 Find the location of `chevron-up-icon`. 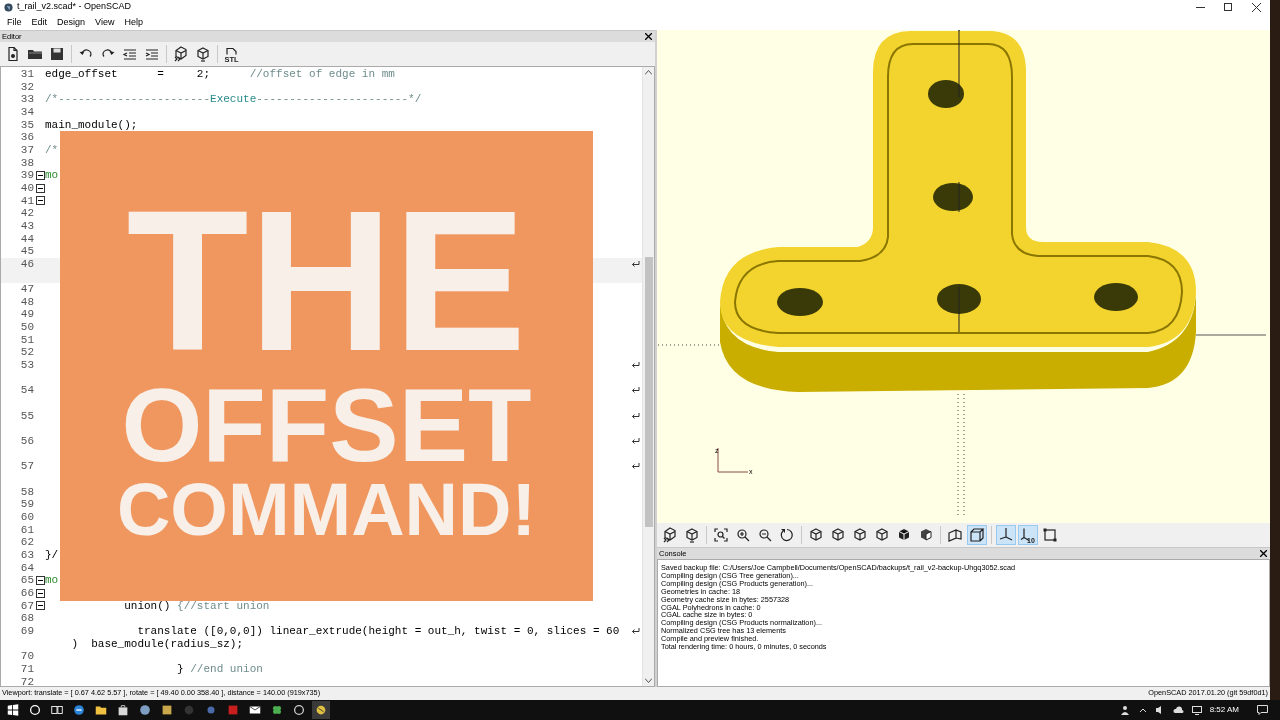

chevron-up-icon is located at coordinates (1142, 710).